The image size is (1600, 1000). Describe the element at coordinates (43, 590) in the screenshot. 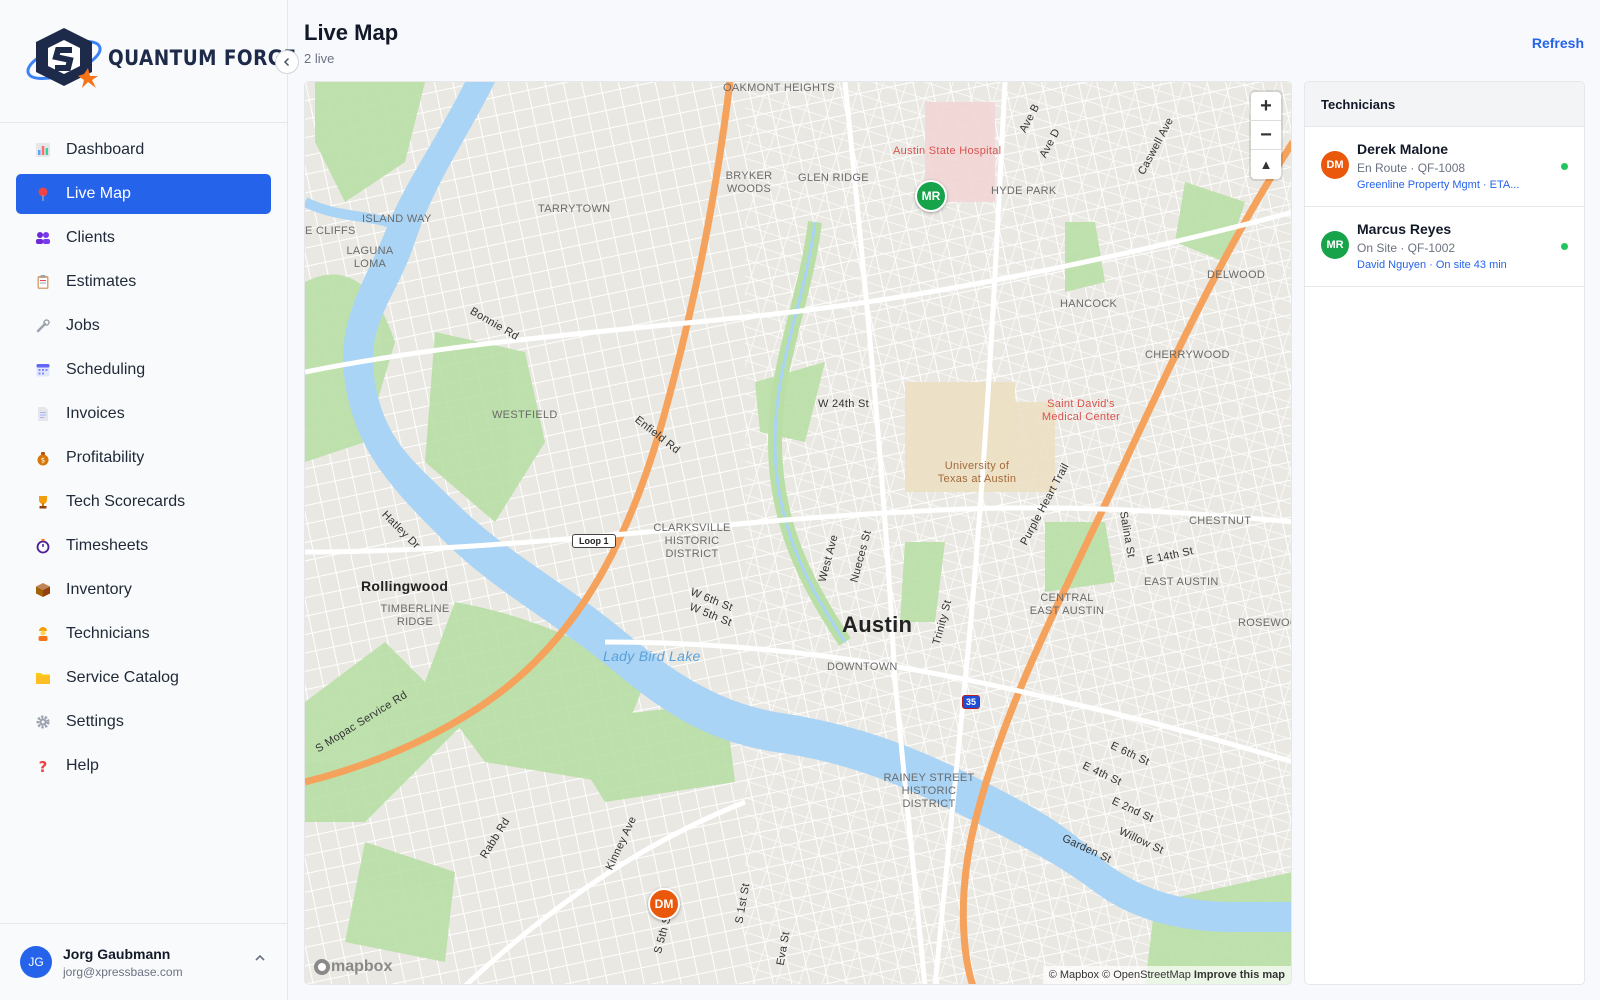

I see `box-icon` at that location.